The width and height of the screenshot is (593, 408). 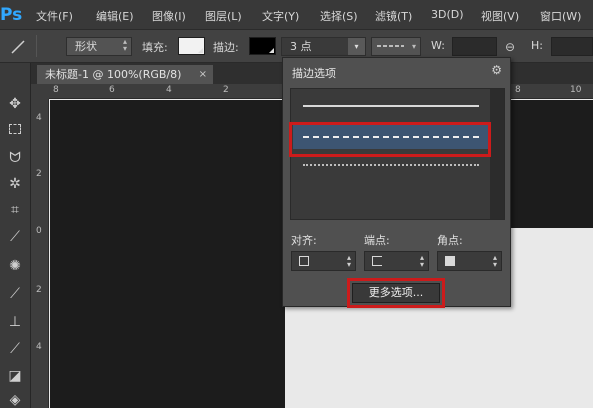 What do you see at coordinates (15, 398) in the screenshot?
I see `fill-tool-icon: ◈` at bounding box center [15, 398].